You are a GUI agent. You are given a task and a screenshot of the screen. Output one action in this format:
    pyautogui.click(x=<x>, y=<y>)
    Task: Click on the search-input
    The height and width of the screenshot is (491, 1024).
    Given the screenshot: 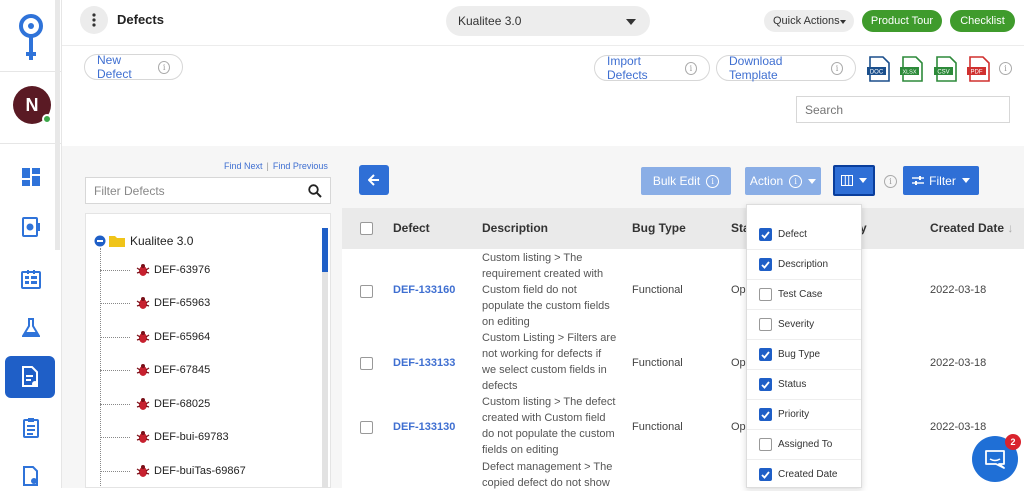 What is the action you would take?
    pyautogui.click(x=903, y=109)
    